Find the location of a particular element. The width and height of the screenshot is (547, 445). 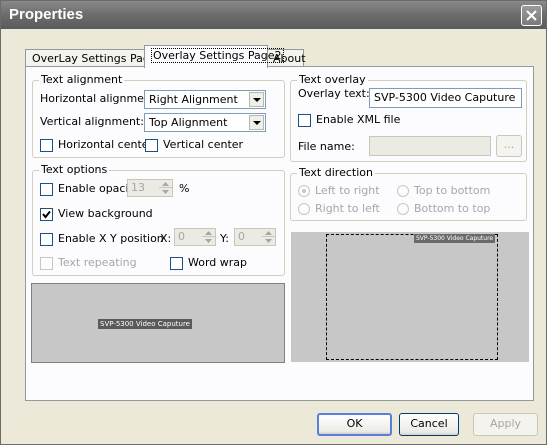

close-icon is located at coordinates (531, 15).